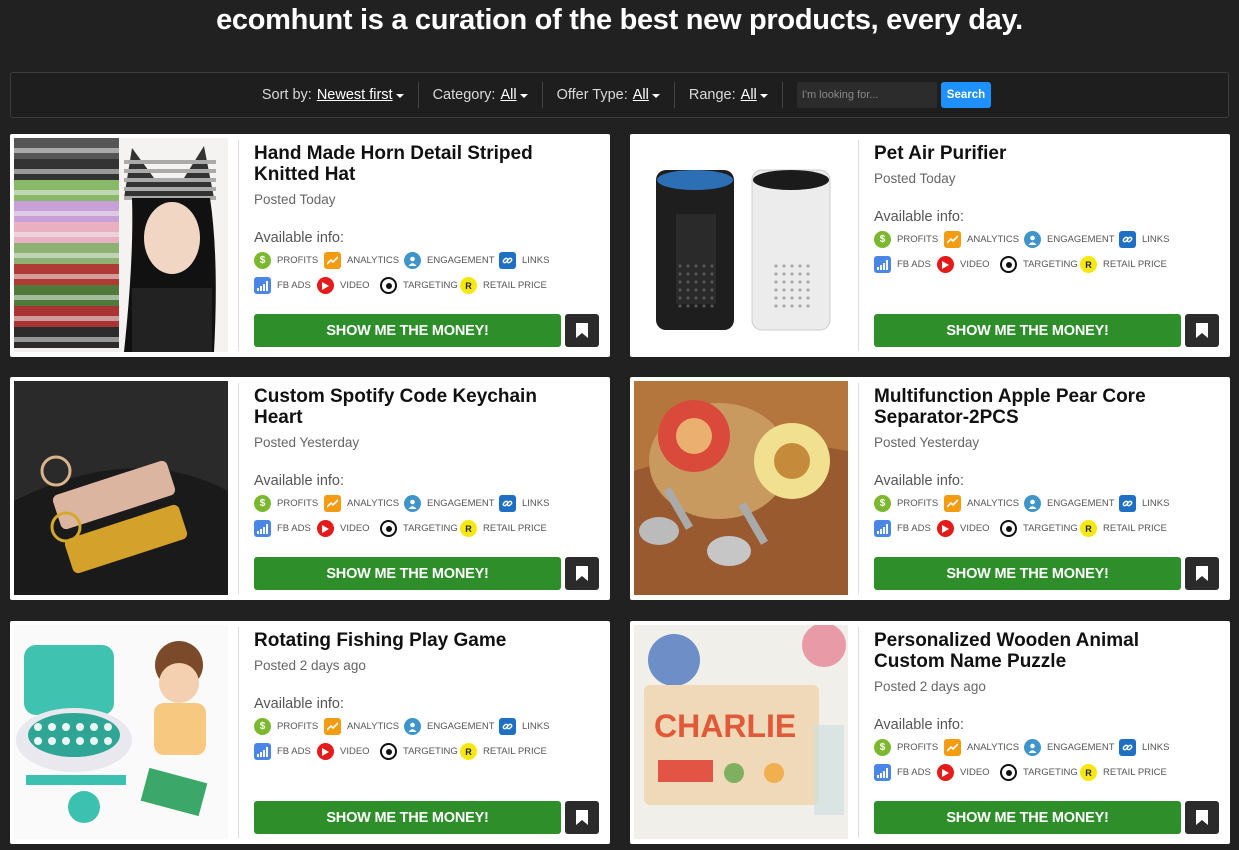 The width and height of the screenshot is (1239, 850). What do you see at coordinates (121, 245) in the screenshot?
I see `product-image-knitted-cat-ear-hat` at bounding box center [121, 245].